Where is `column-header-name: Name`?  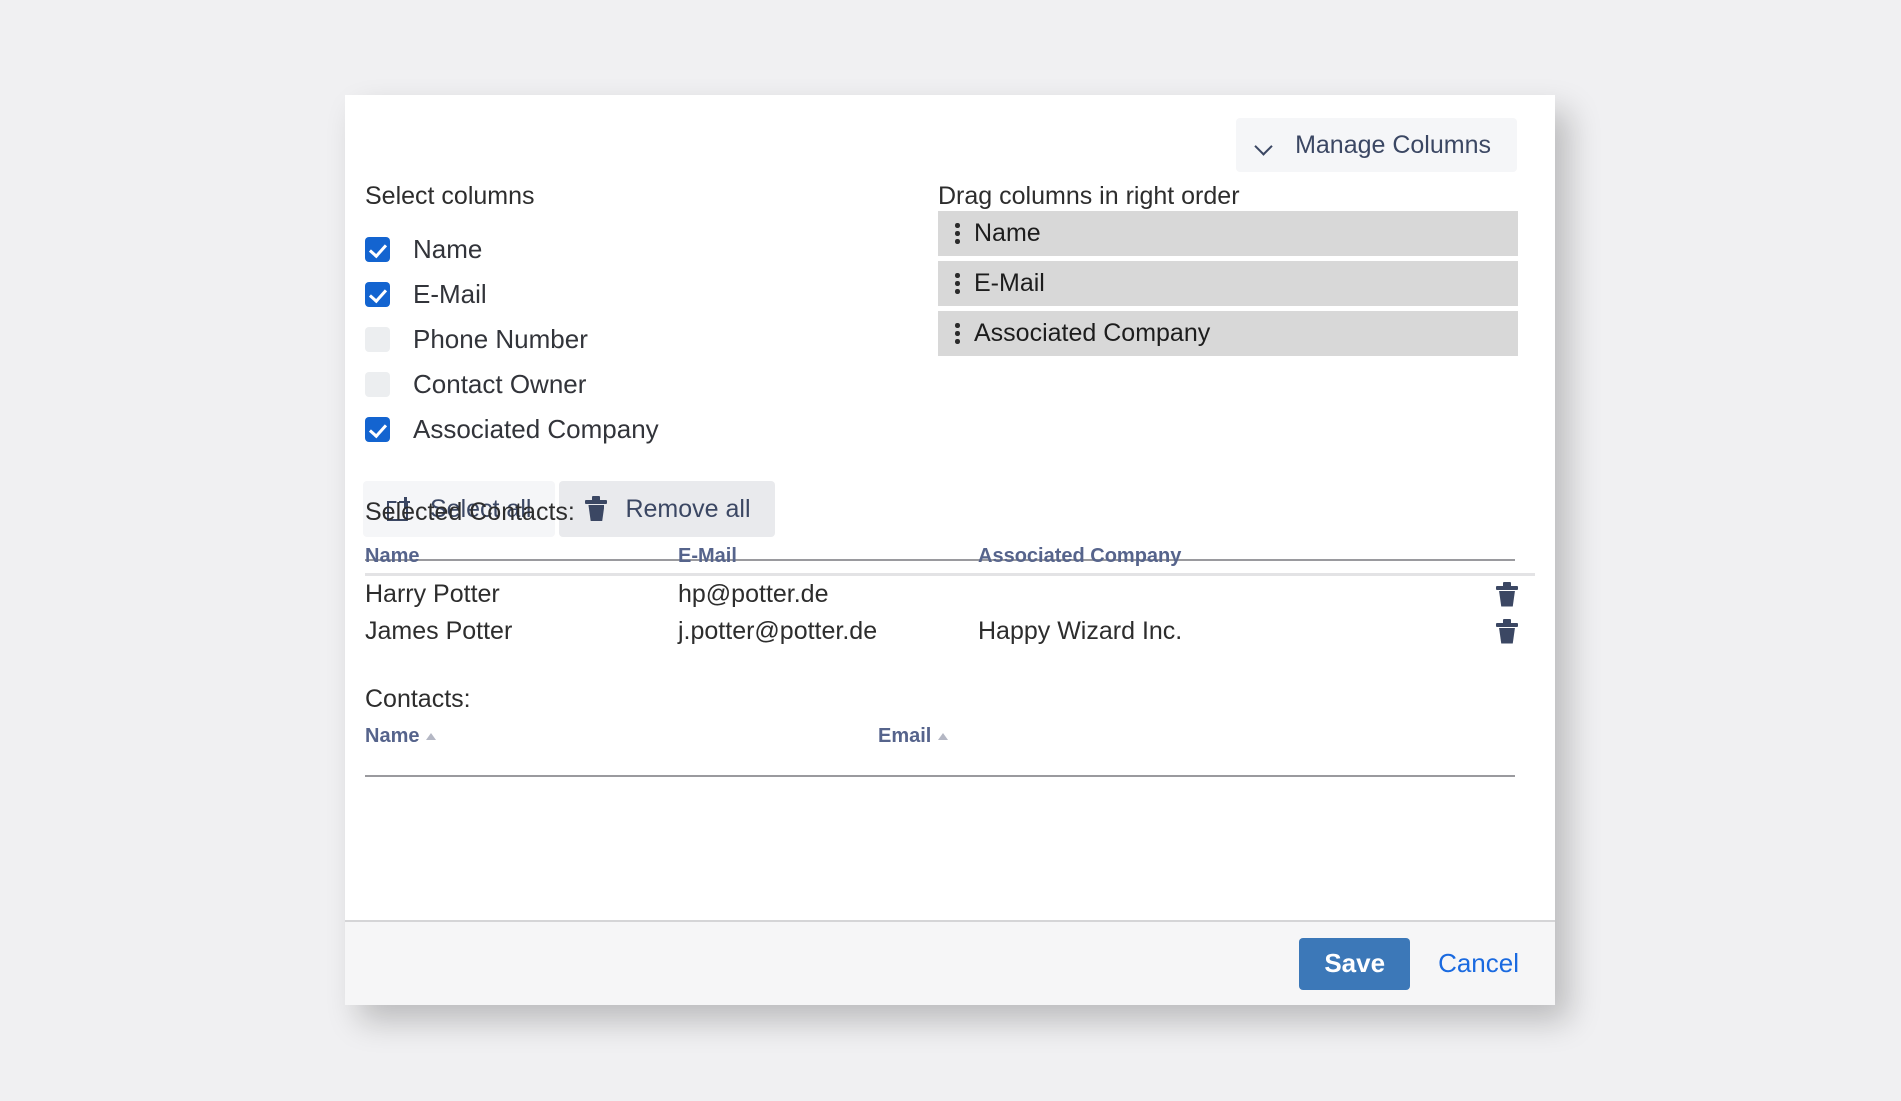
column-header-name: Name is located at coordinates (392, 556).